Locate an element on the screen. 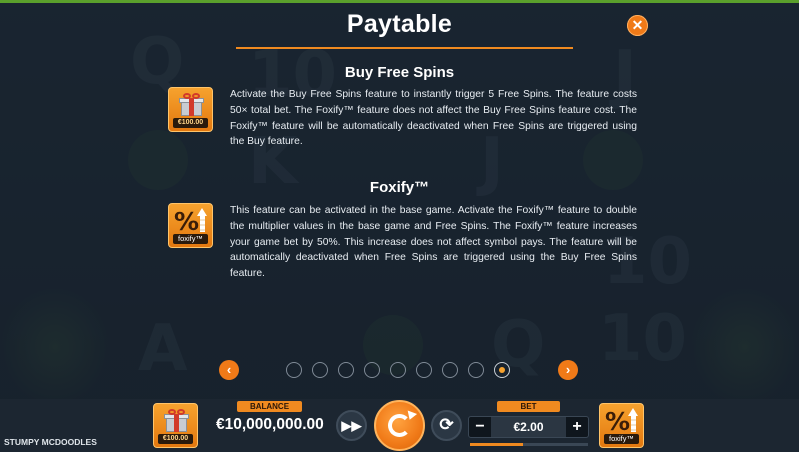 The height and width of the screenshot is (452, 799). bet-value: €2.00 is located at coordinates (528, 427).